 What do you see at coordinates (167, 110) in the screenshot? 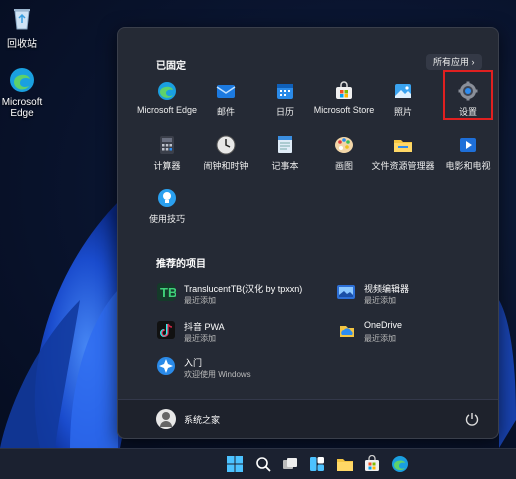
I see `pinned-app-label: Microsoft Edge` at bounding box center [167, 110].